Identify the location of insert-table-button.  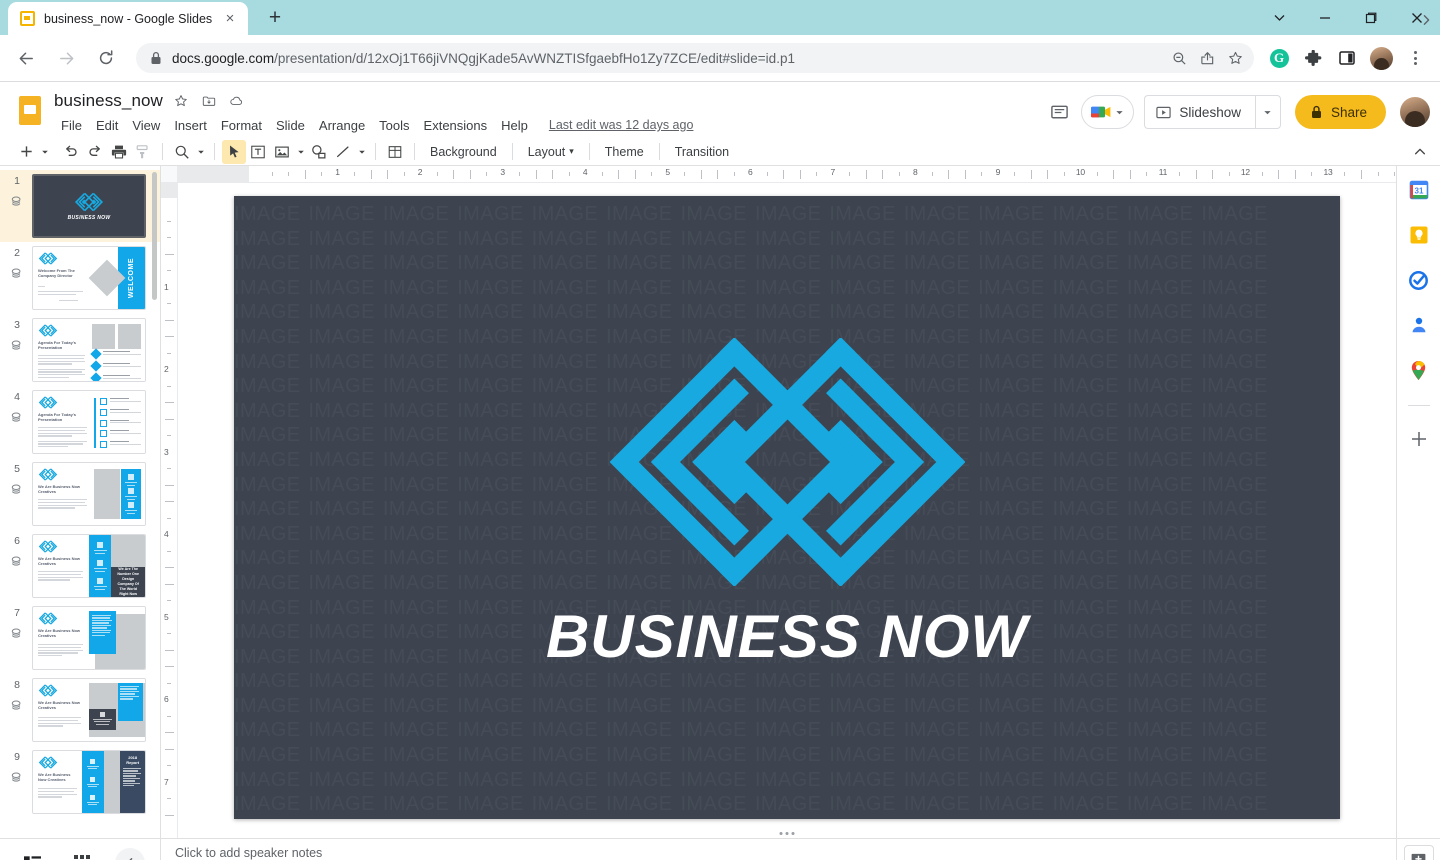
(395, 152).